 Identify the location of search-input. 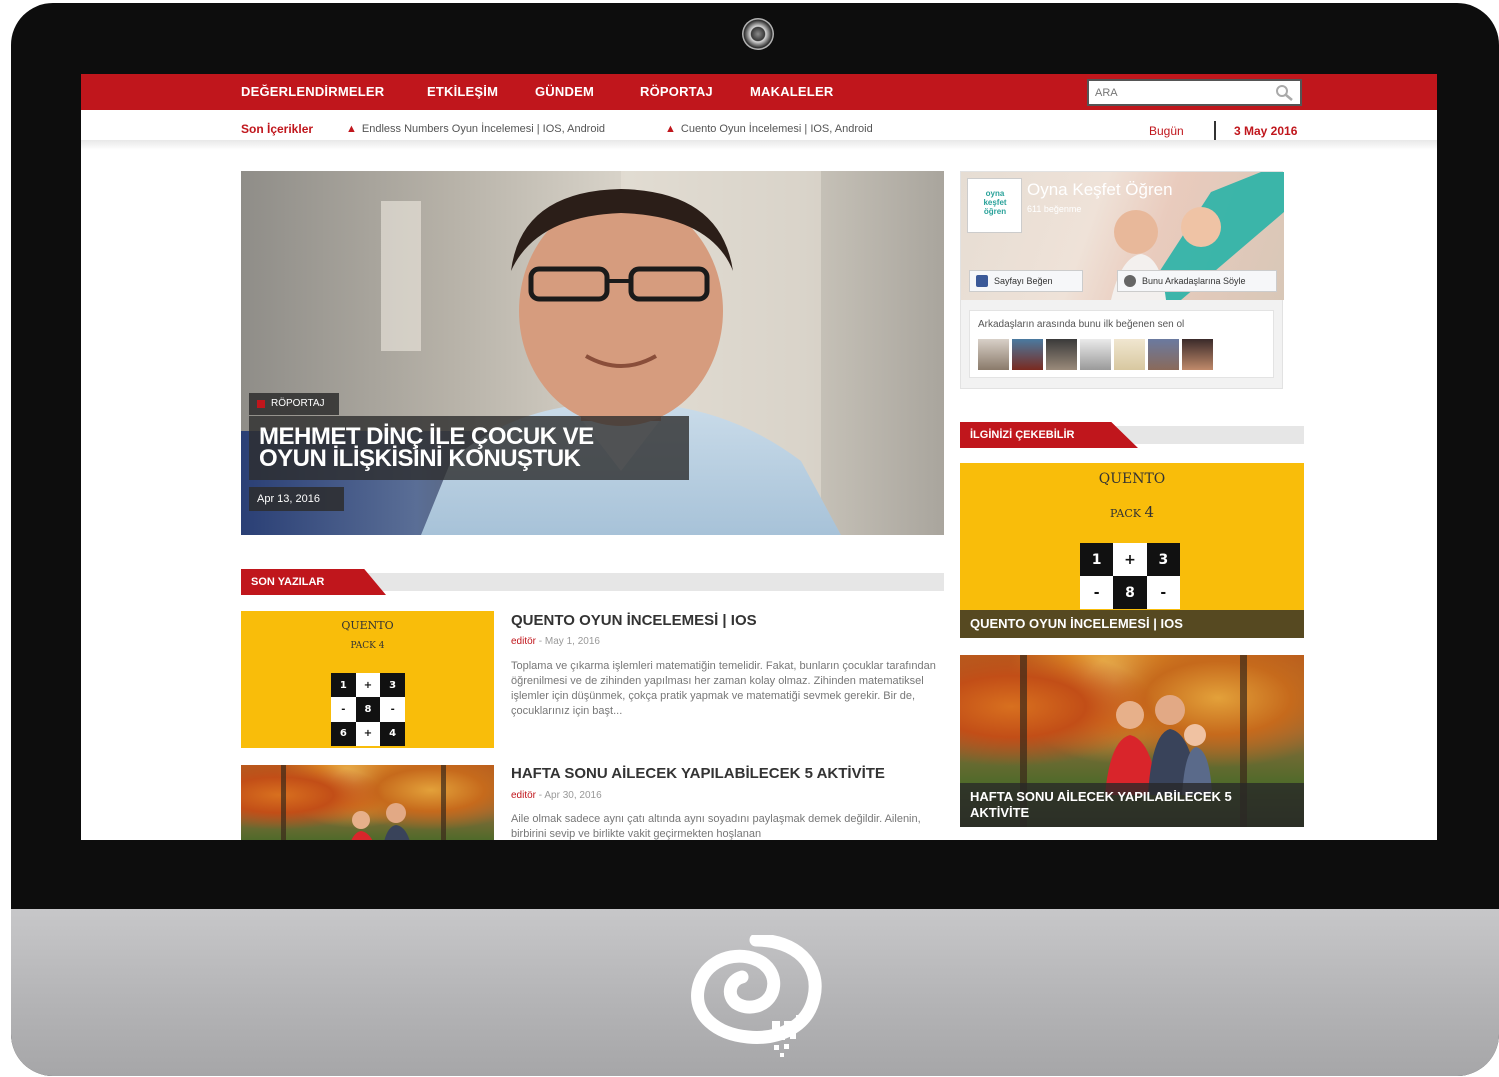
(1175, 93).